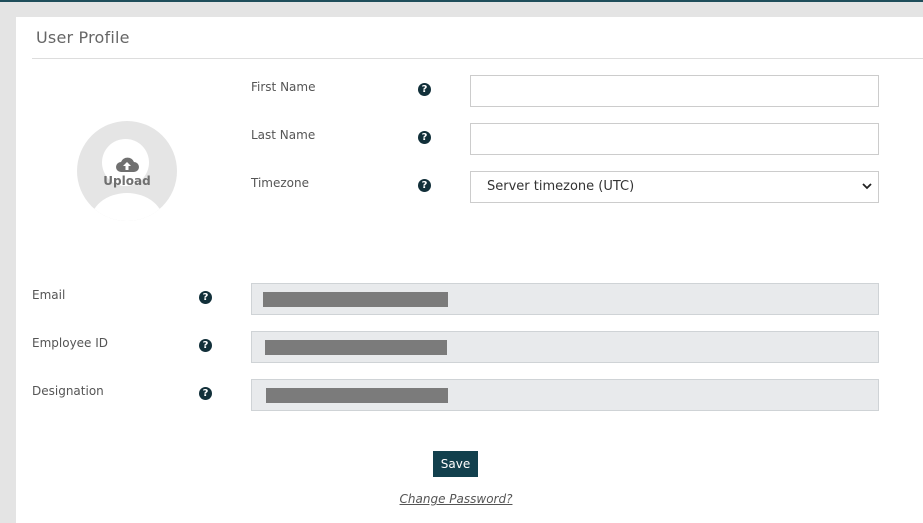 This screenshot has height=523, width=923. I want to click on top-accent-bar, so click(461, 1).